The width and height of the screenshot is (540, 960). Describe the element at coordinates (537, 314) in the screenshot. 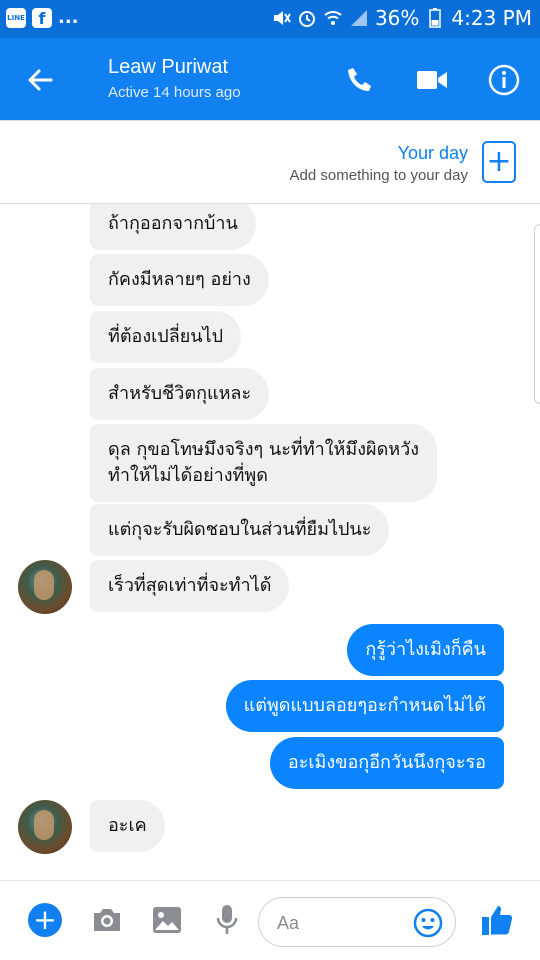

I see `scroll-indicator` at that location.